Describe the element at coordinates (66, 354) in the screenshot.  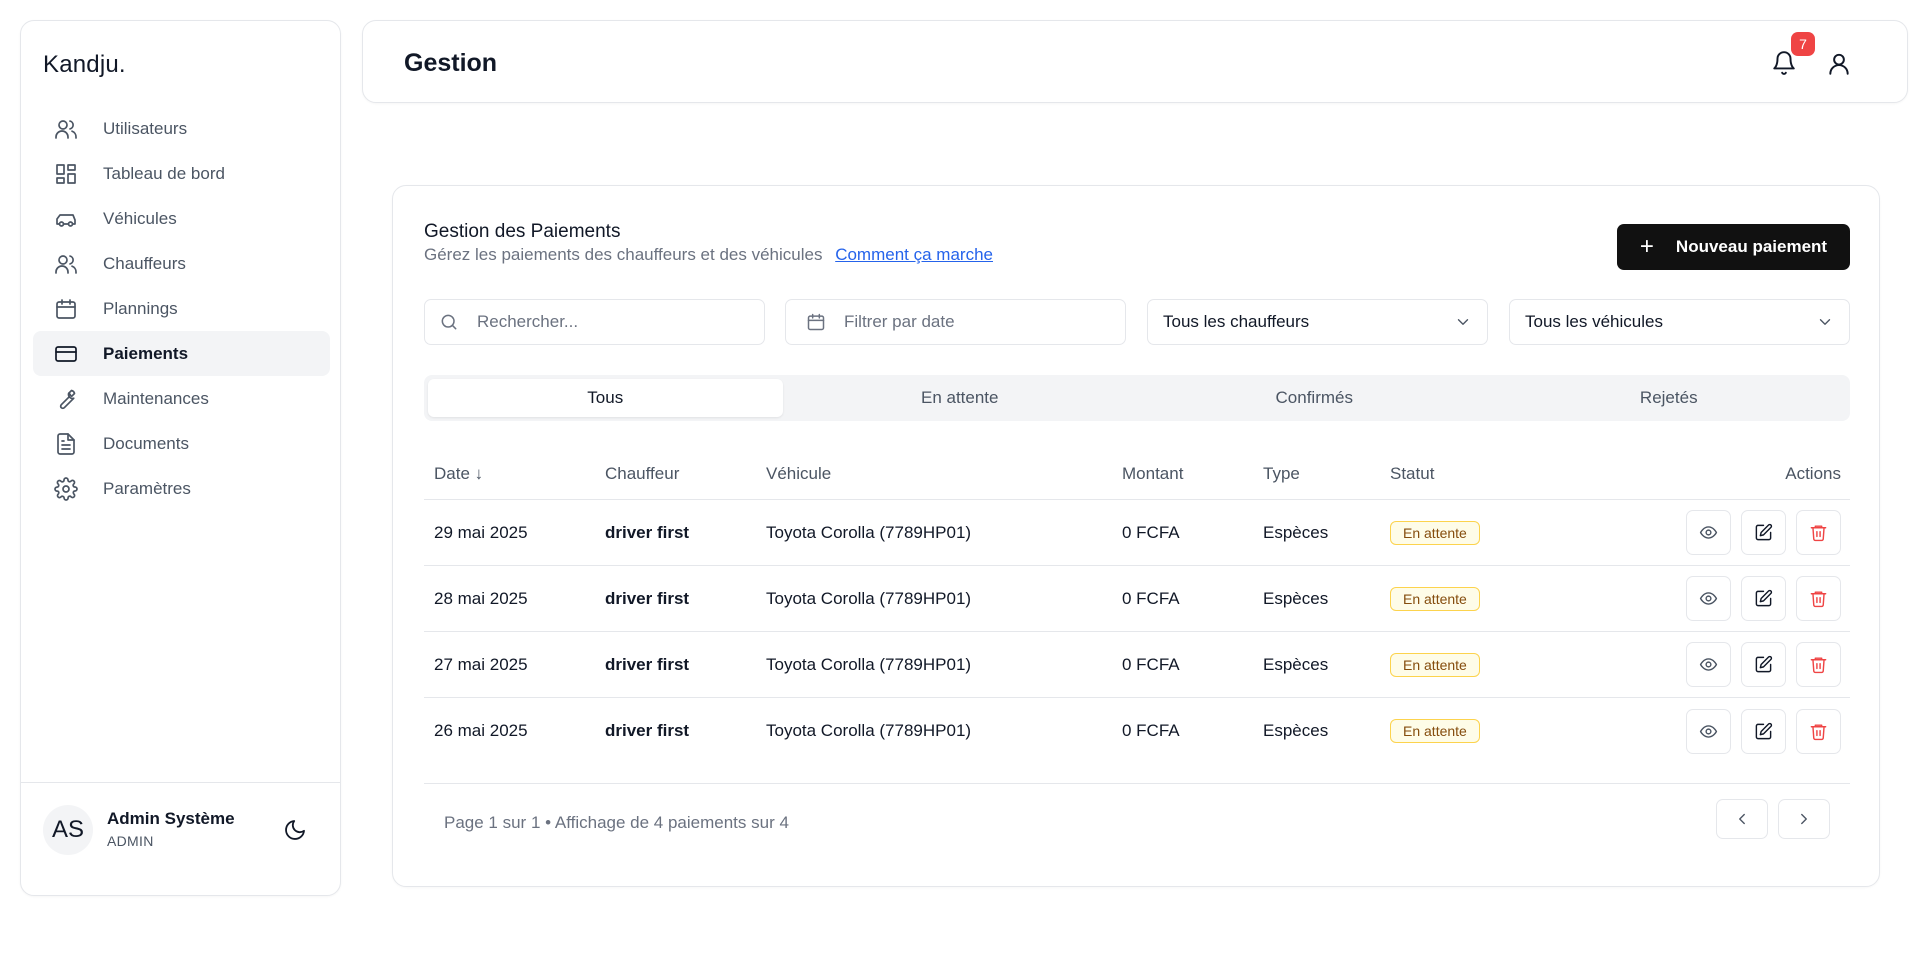
I see `credit-card-icon` at that location.